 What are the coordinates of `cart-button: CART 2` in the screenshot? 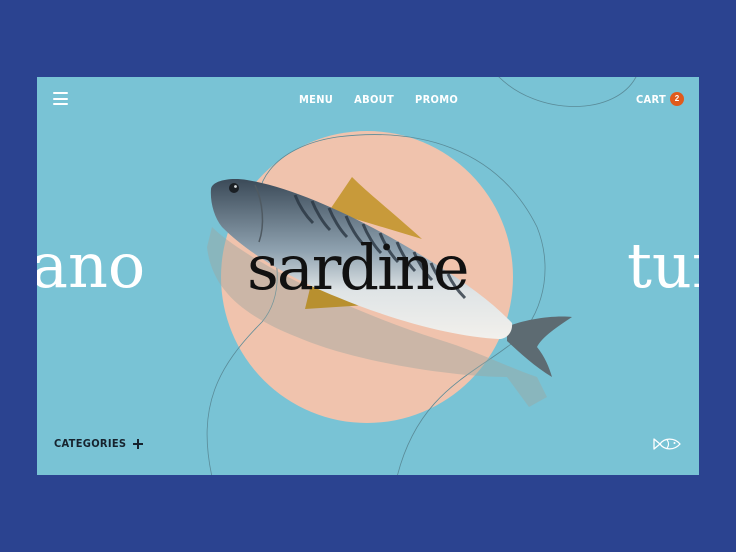 It's located at (660, 99).